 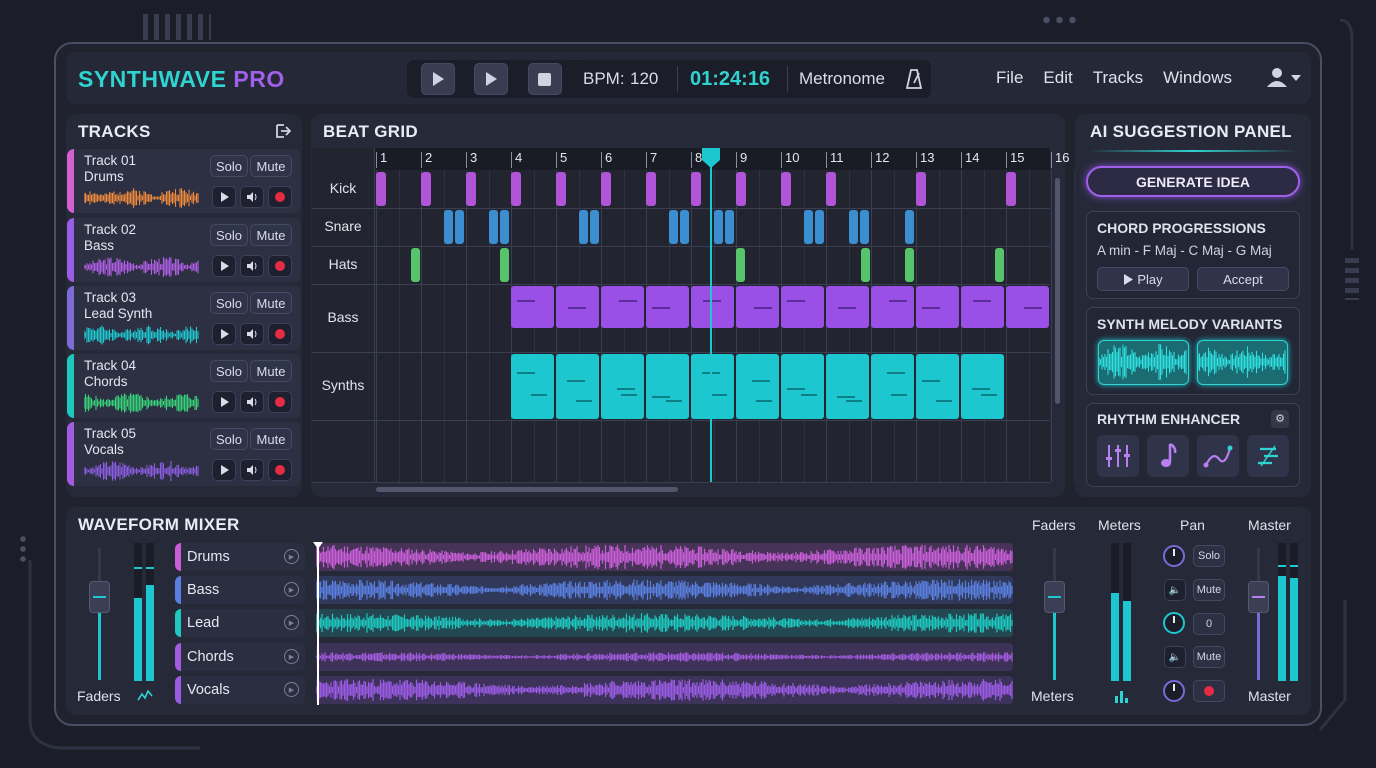 What do you see at coordinates (1057, 291) in the screenshot?
I see `grid-vscrollbar` at bounding box center [1057, 291].